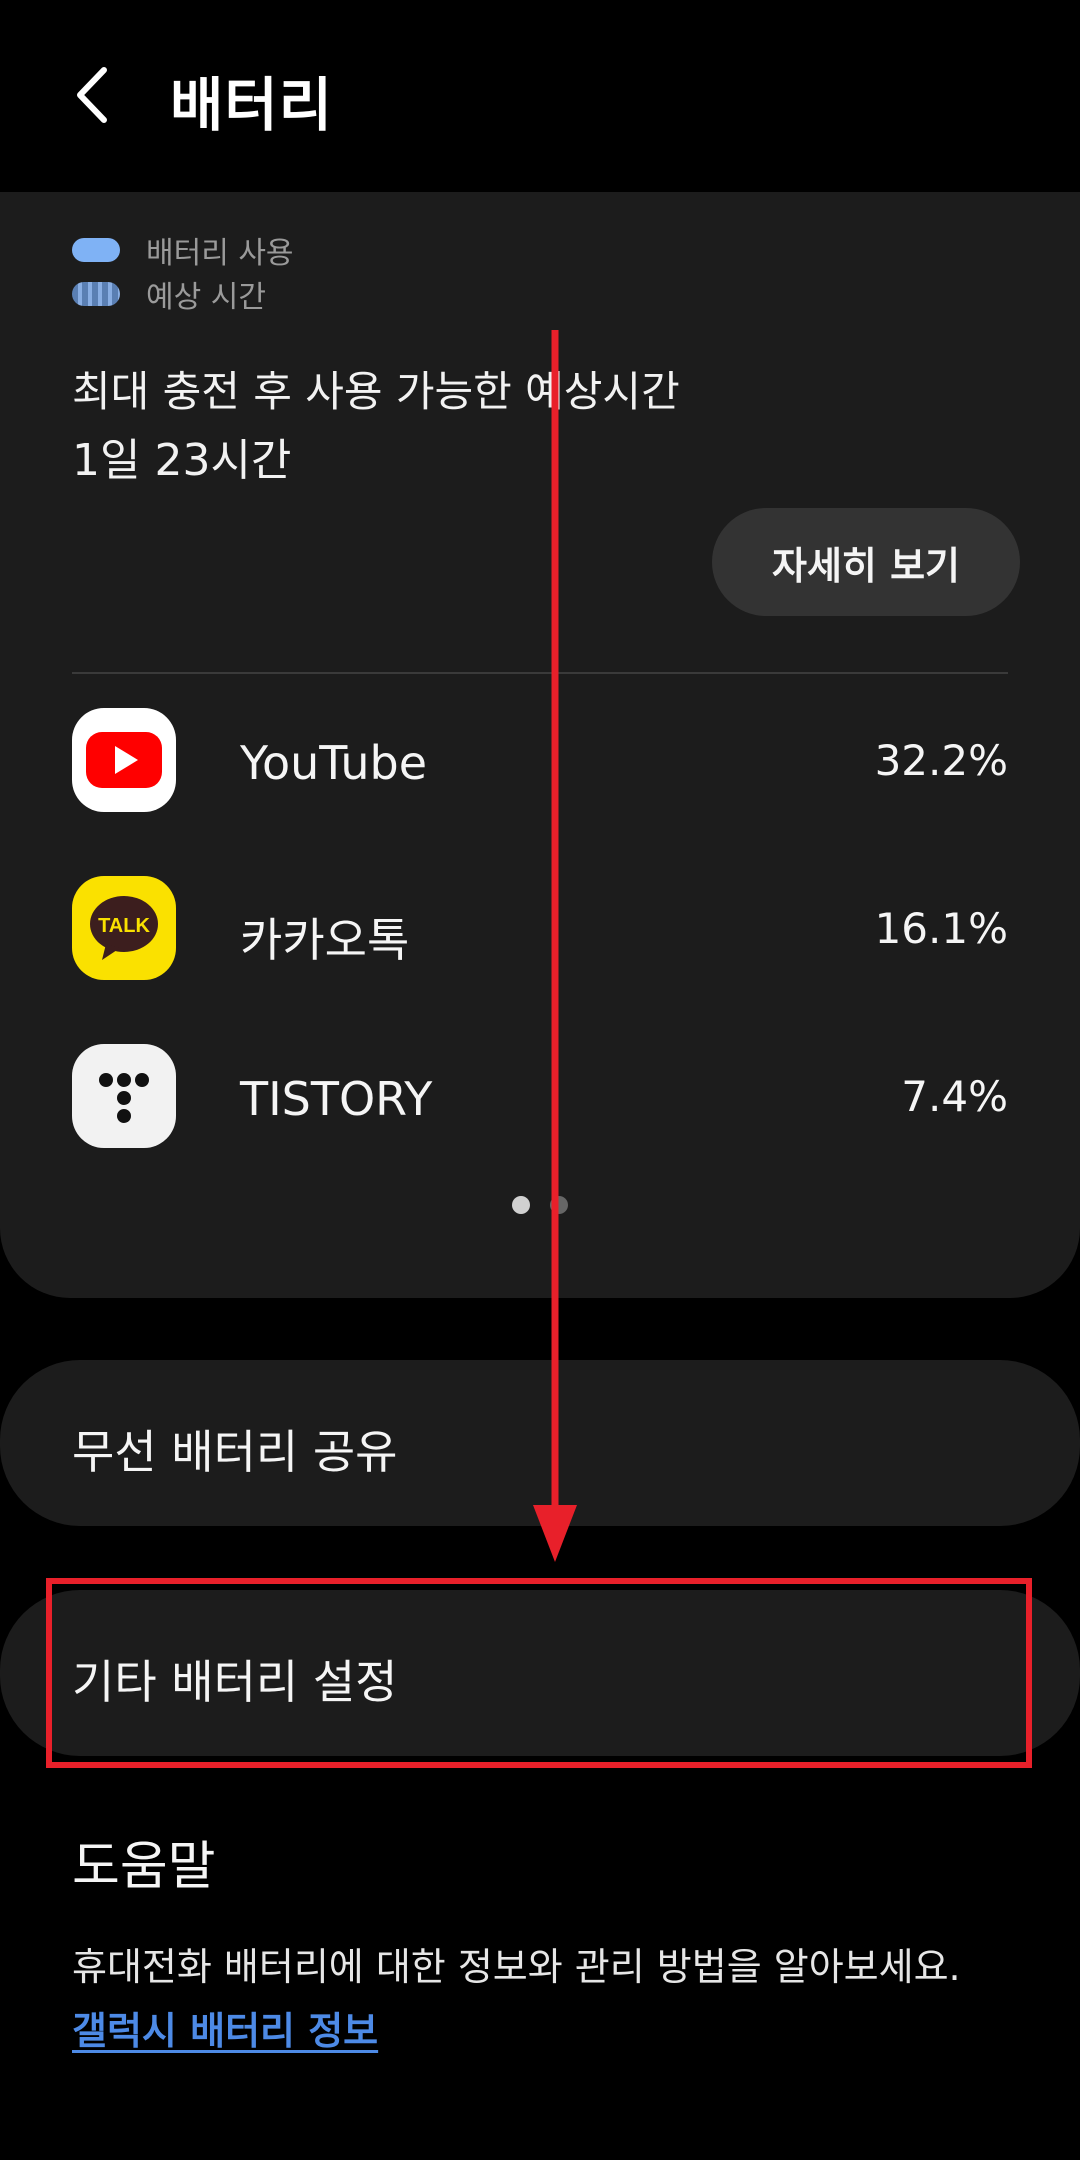  Describe the element at coordinates (96, 250) in the screenshot. I see `legend-swatch-usage` at that location.